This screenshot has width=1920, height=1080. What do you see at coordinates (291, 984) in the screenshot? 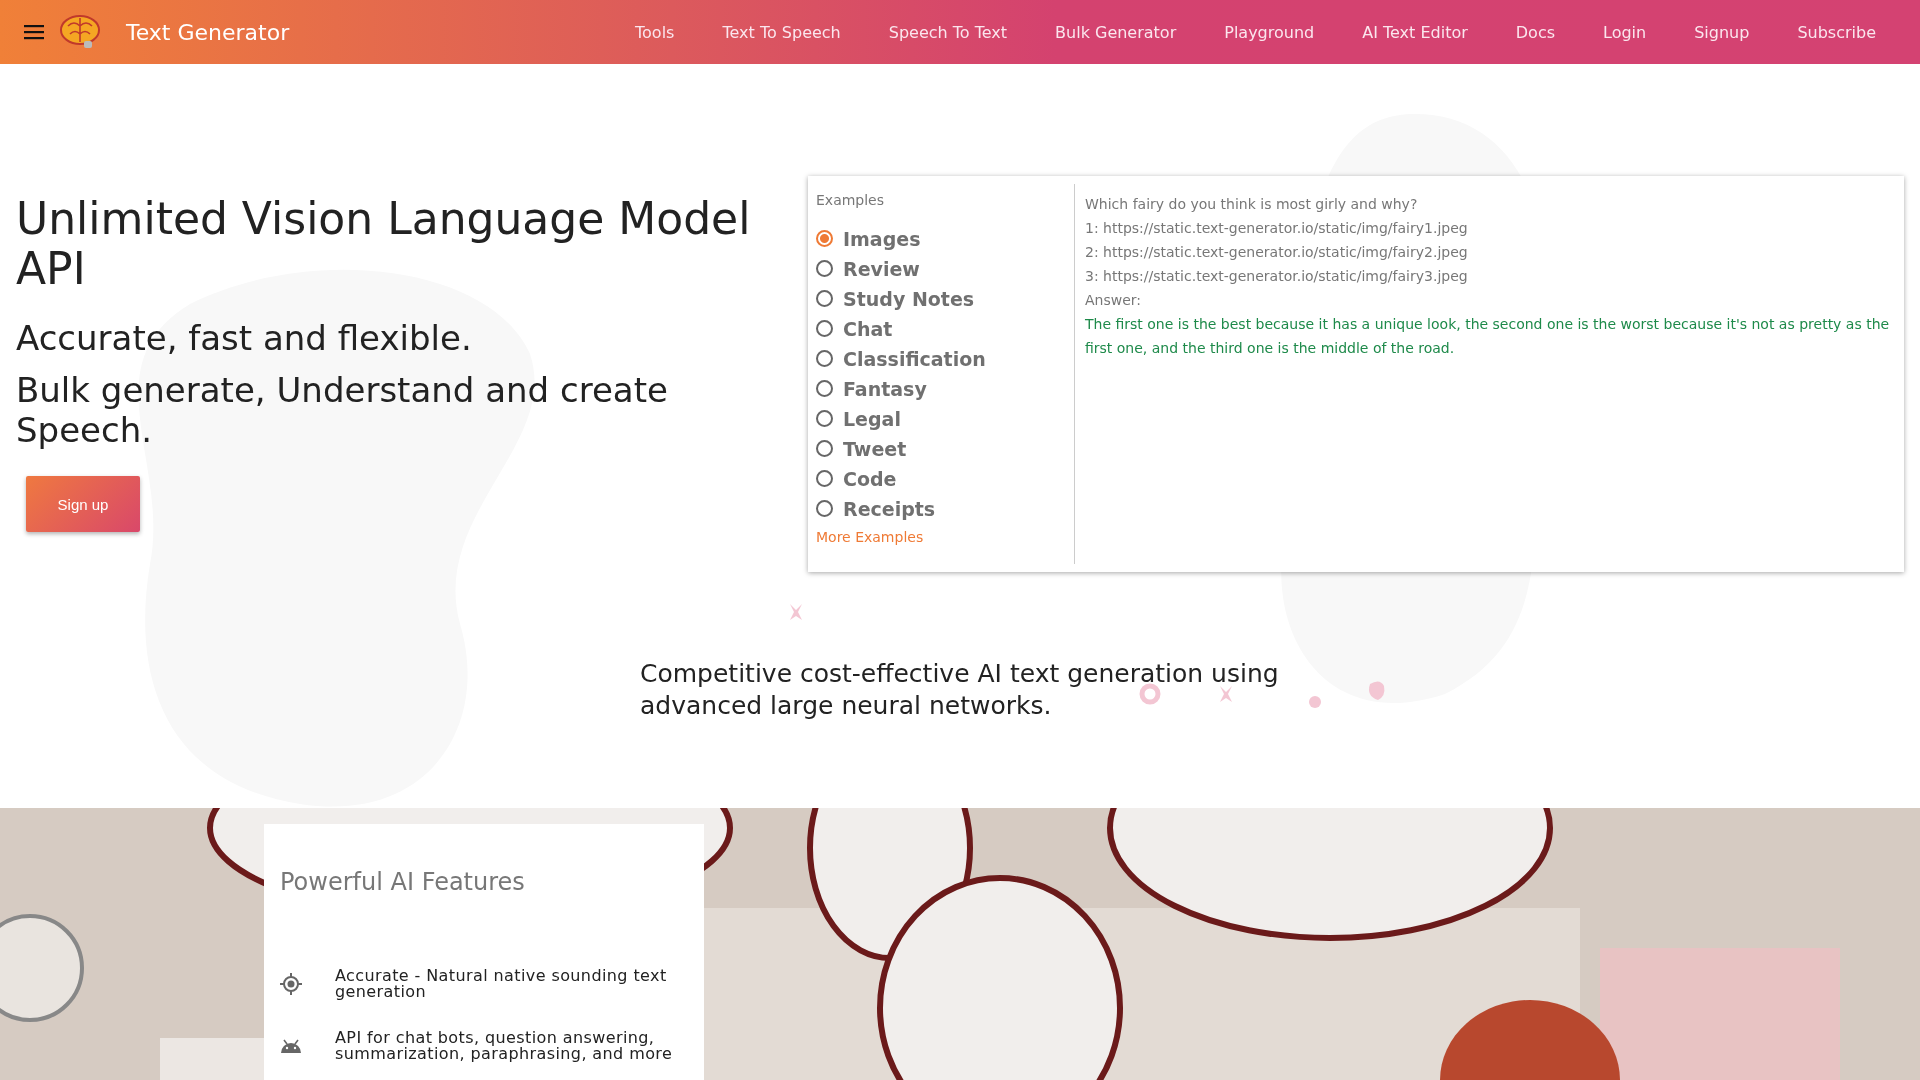
I see `target-icon` at bounding box center [291, 984].